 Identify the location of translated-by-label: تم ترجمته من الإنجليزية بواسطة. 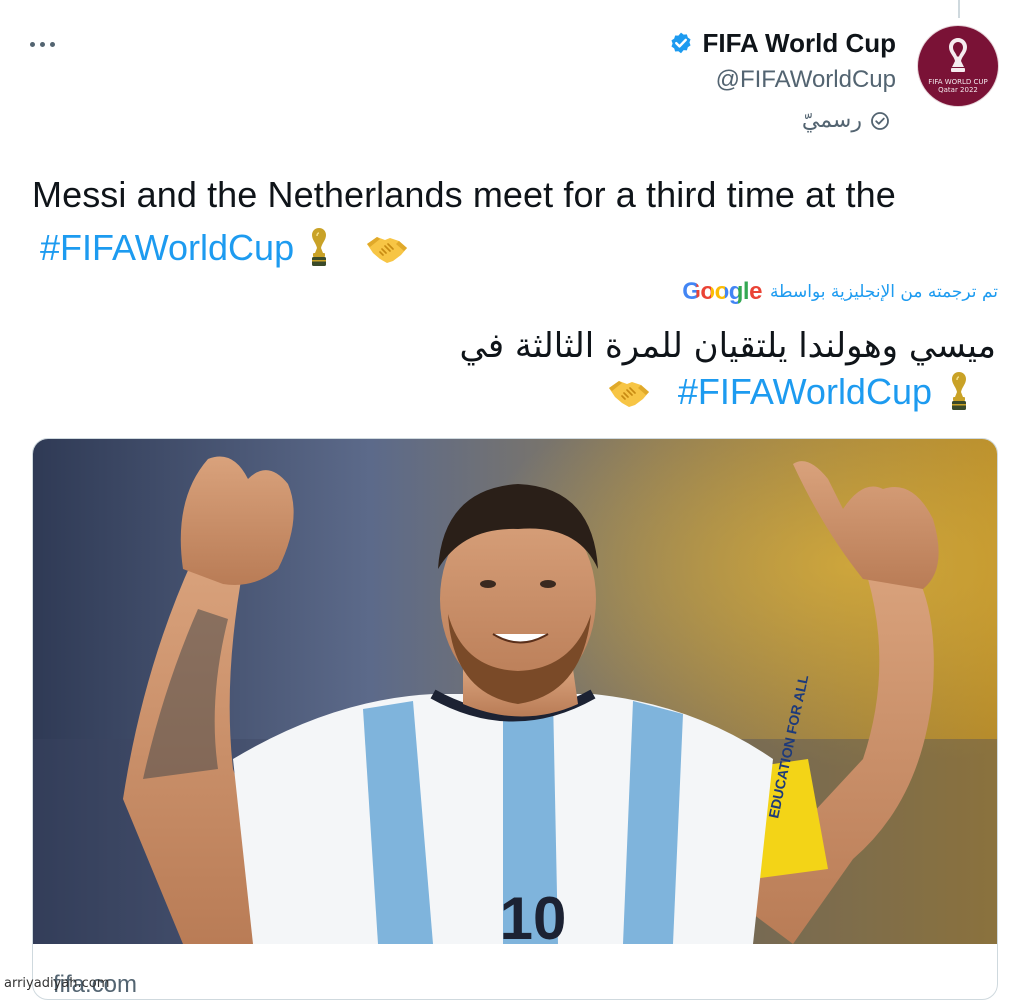
(884, 292).